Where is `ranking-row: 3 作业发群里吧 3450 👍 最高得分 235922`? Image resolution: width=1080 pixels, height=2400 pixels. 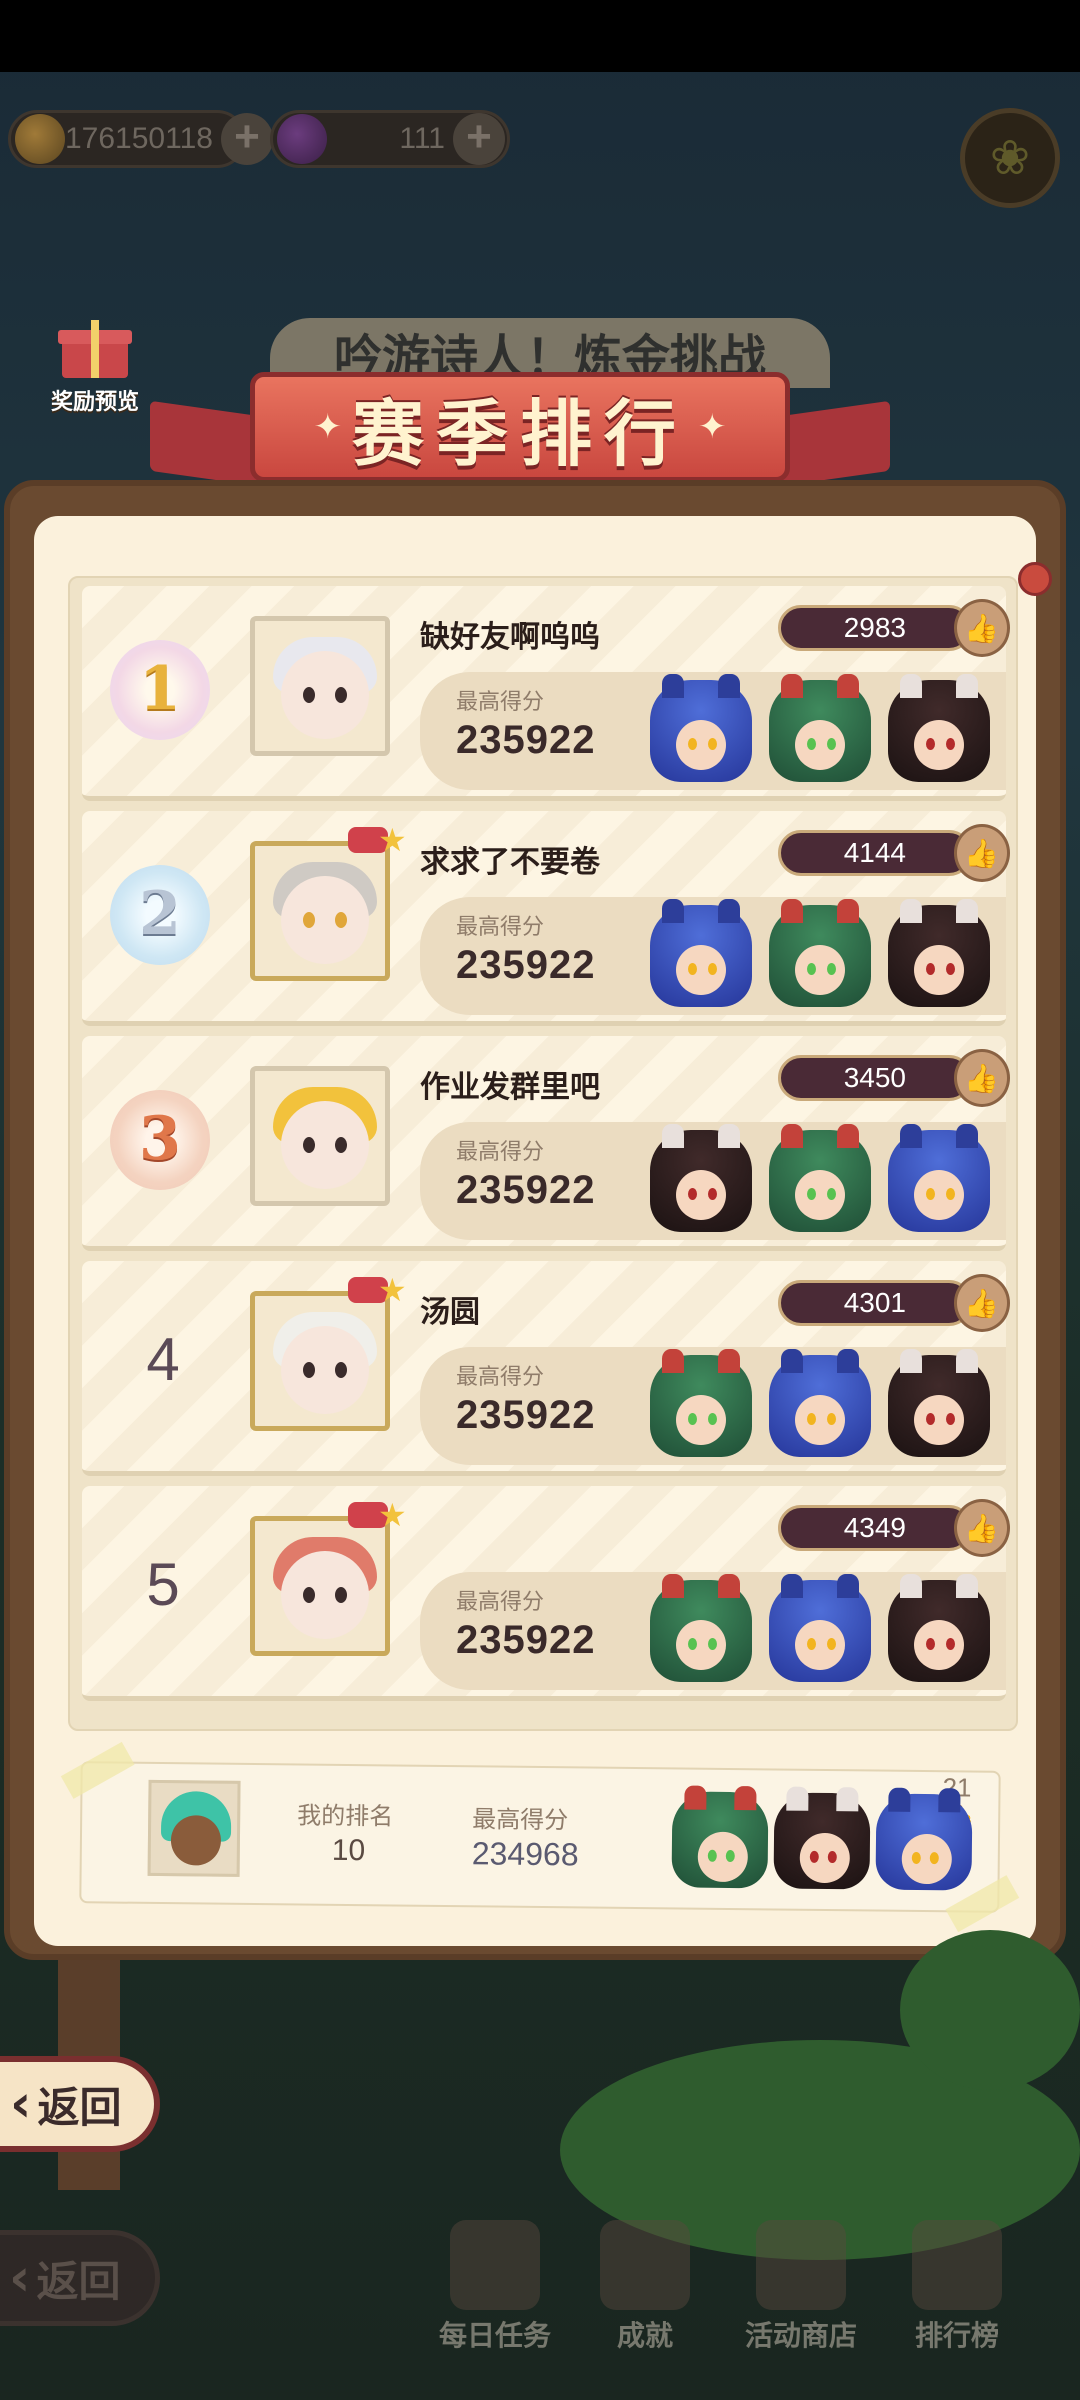
ranking-row: 3 作业发群里吧 3450 👍 最高得分 235922 is located at coordinates (546, 1143).